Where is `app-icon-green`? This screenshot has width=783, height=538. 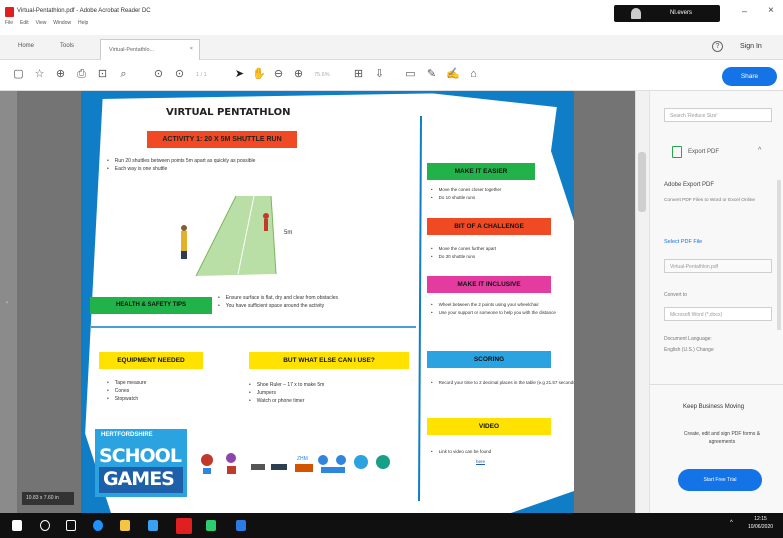
app-icon-green is located at coordinates (211, 525).